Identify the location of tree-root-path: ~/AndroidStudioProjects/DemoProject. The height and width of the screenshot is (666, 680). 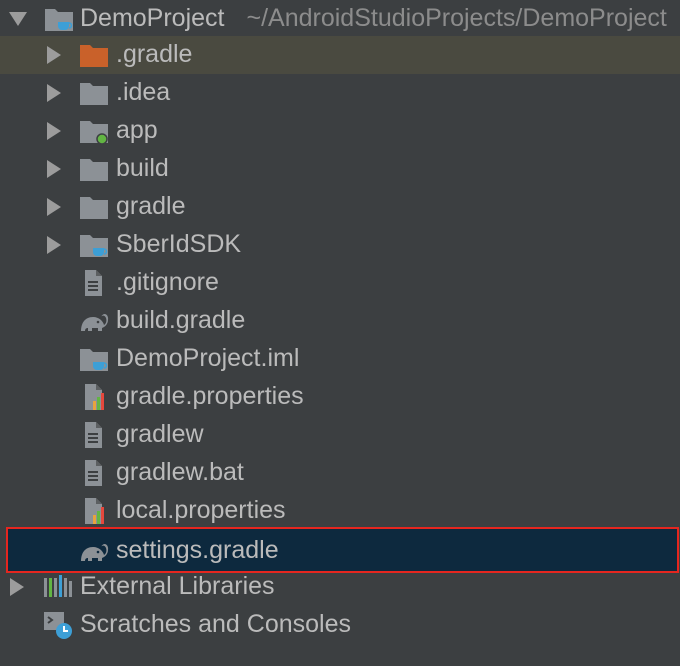
(456, 18).